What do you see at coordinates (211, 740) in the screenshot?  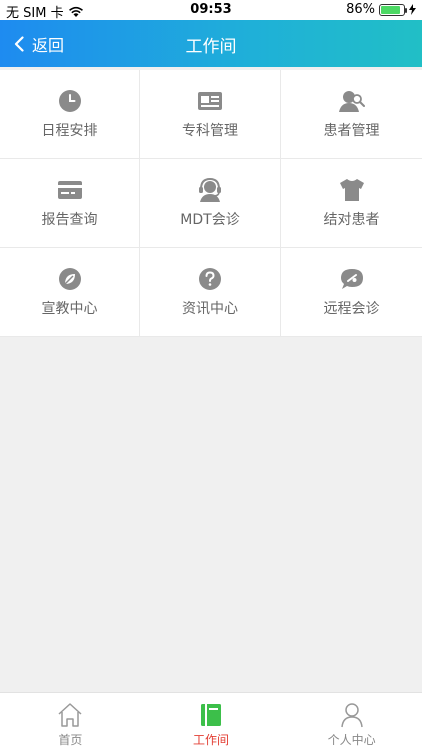 I see `tab-label: 工作间` at bounding box center [211, 740].